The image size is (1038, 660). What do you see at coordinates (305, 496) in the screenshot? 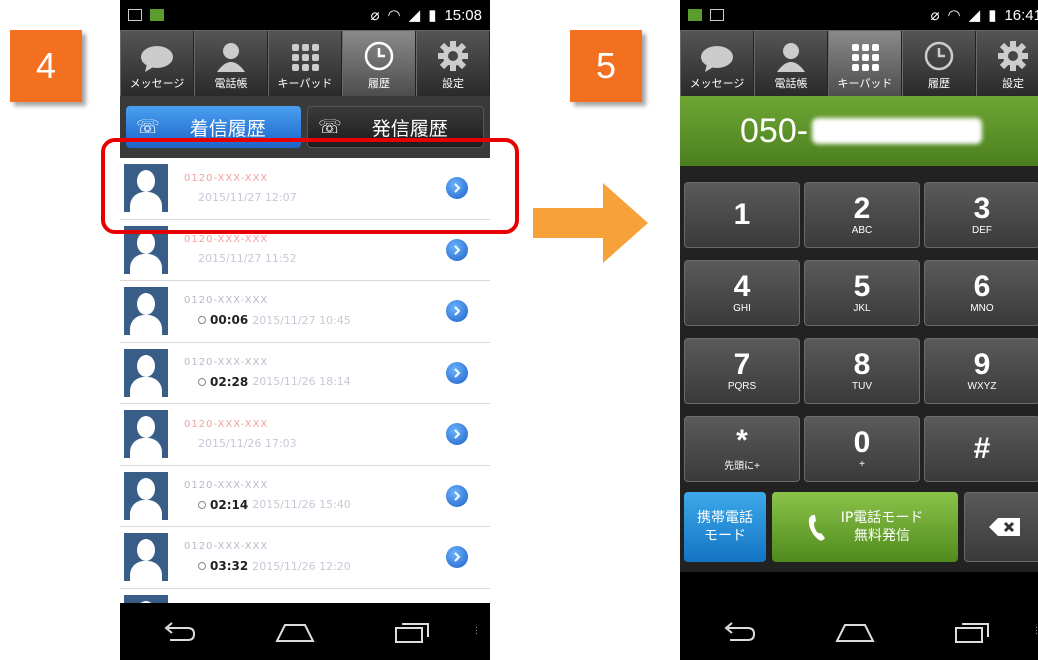
I see `list-item: 0120-XXX-XXX 02:14 2015/11/26 15:40` at bounding box center [305, 496].